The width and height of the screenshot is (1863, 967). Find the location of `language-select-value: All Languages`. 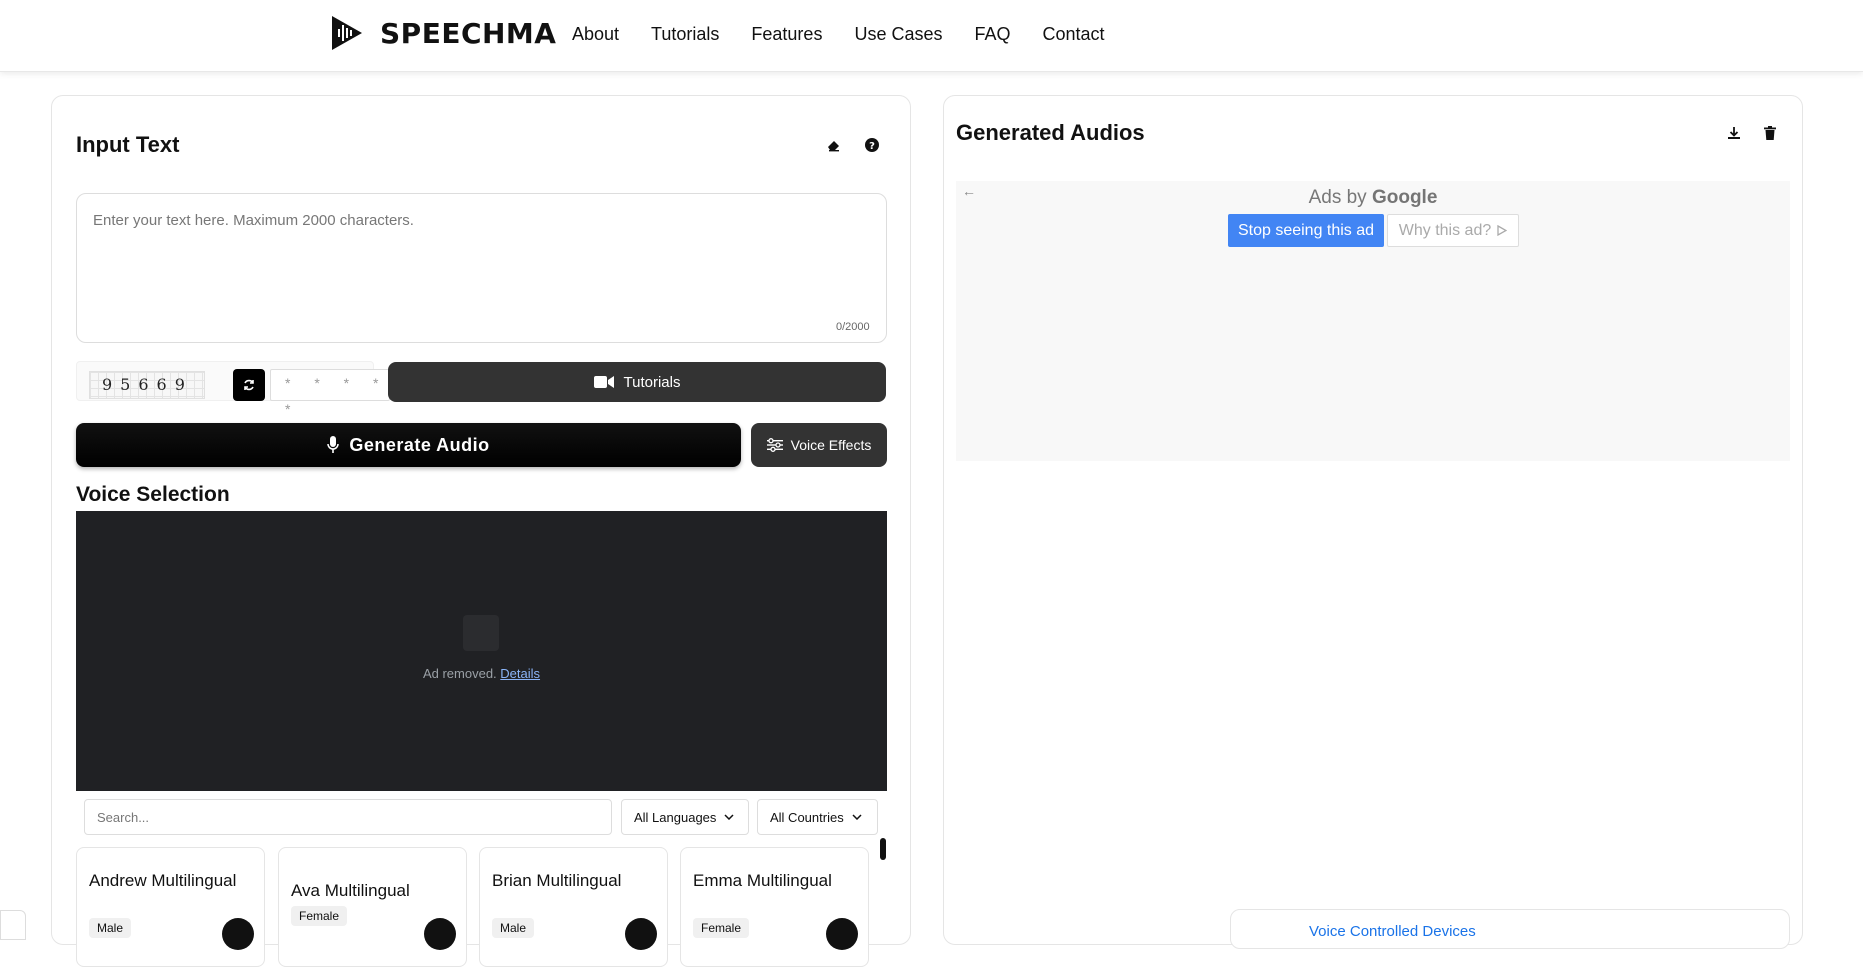

language-select-value: All Languages is located at coordinates (675, 817).